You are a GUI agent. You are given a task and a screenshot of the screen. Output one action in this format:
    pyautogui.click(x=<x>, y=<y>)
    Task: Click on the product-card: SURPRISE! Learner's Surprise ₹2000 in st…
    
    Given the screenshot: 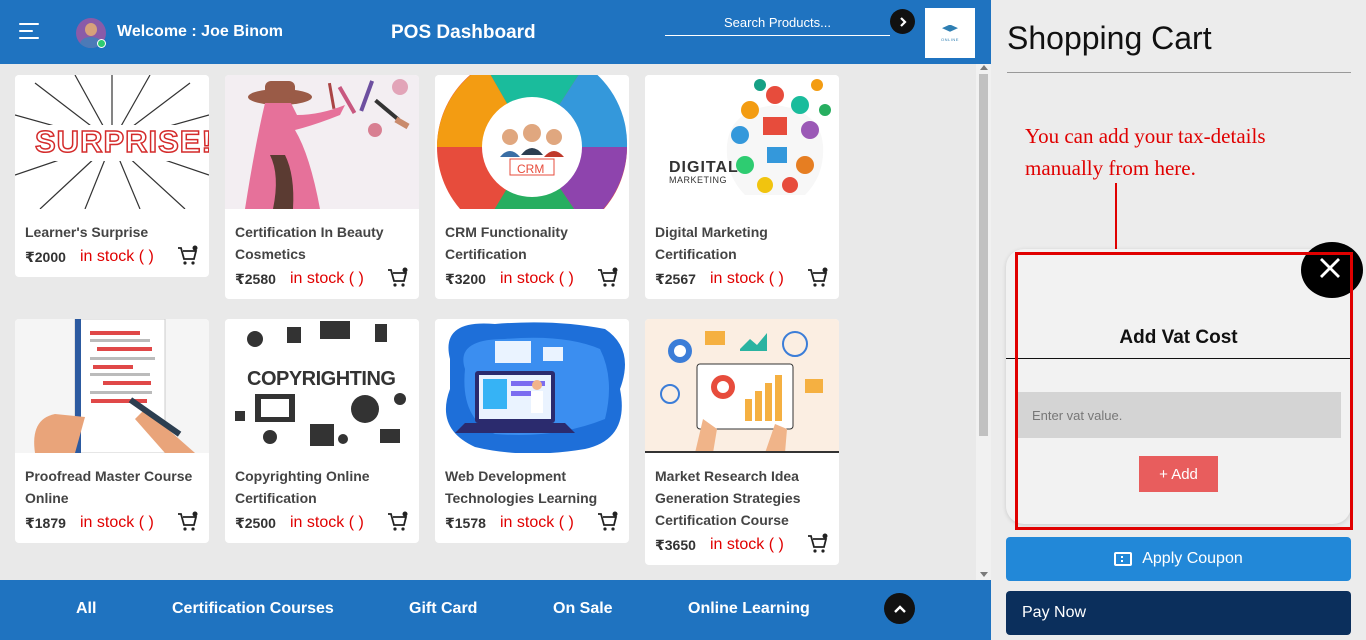 What is the action you would take?
    pyautogui.click(x=112, y=176)
    